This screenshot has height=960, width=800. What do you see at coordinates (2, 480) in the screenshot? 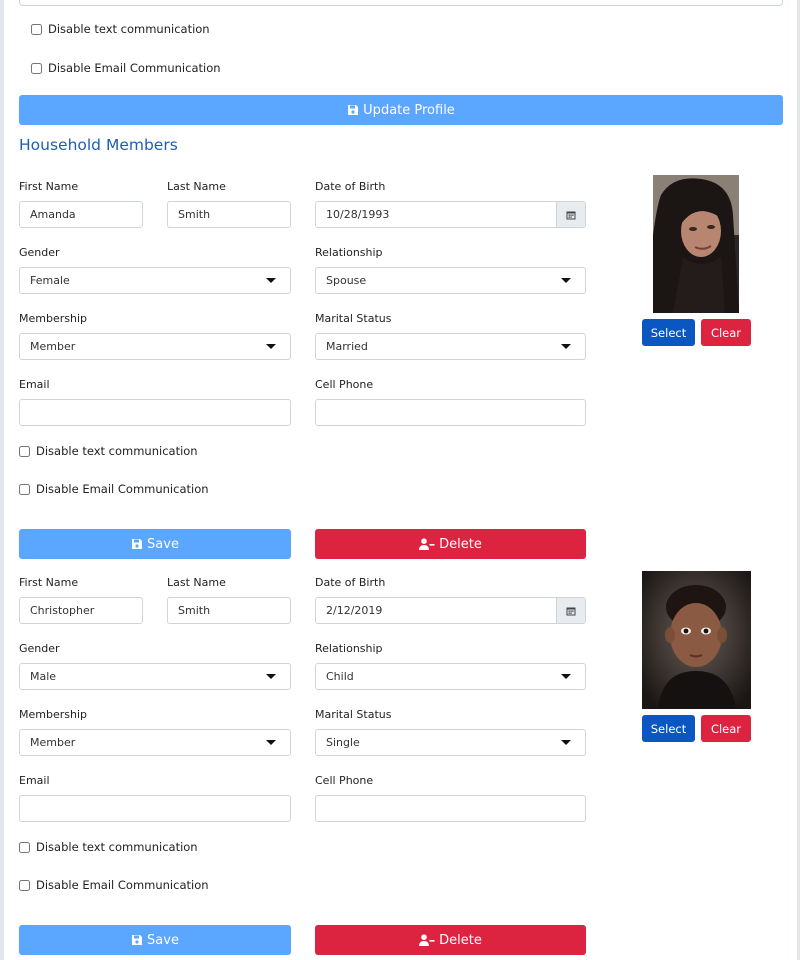
I see `left-page-border` at bounding box center [2, 480].